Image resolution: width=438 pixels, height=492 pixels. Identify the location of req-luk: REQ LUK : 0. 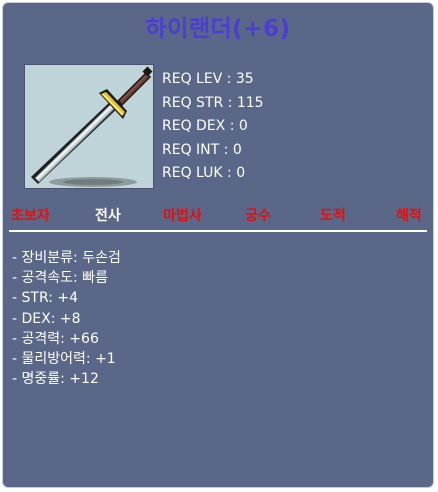
(204, 173).